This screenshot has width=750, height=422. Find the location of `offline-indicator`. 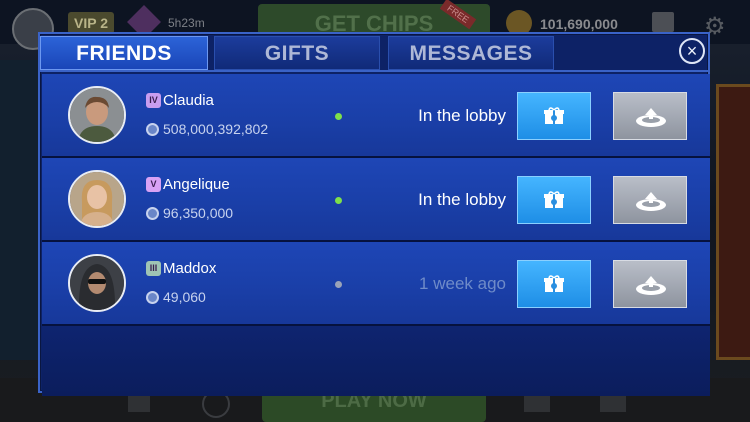

offline-indicator is located at coordinates (338, 284).